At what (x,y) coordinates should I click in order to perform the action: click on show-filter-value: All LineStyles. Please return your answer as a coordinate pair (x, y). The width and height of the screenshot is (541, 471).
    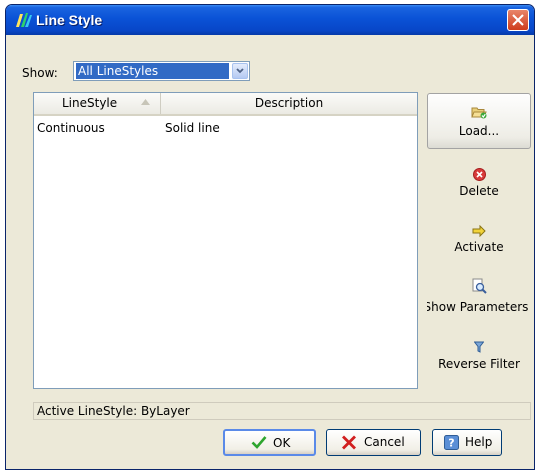
    Looking at the image, I should click on (152, 71).